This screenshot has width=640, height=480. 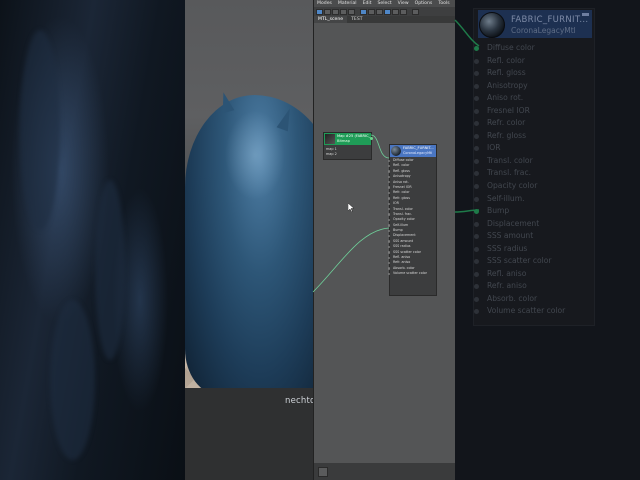 What do you see at coordinates (412, 273) in the screenshot?
I see `slot-volume-scatter-color: Volume scatter color` at bounding box center [412, 273].